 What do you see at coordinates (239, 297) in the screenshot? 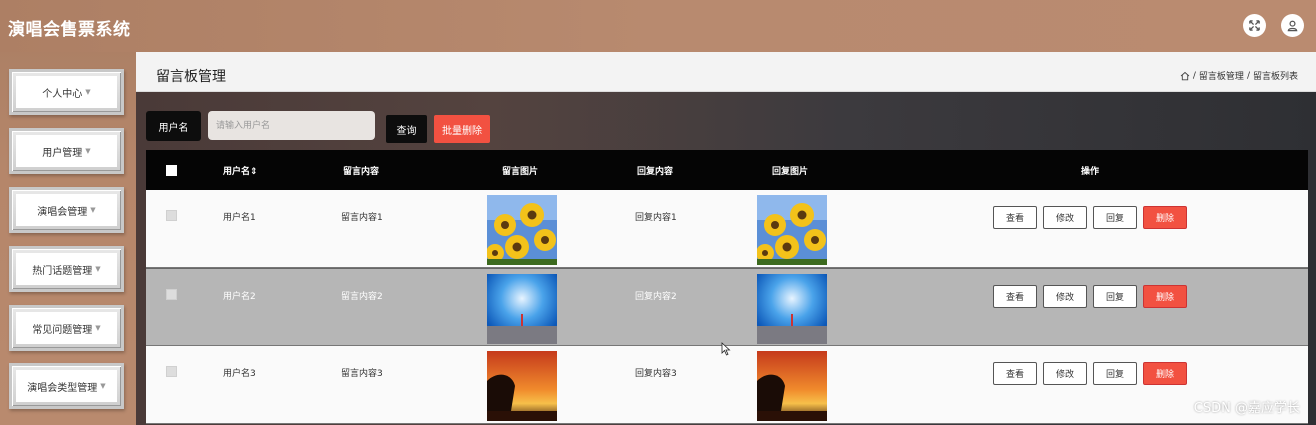
I see `cell-username: 用户名2` at bounding box center [239, 297].